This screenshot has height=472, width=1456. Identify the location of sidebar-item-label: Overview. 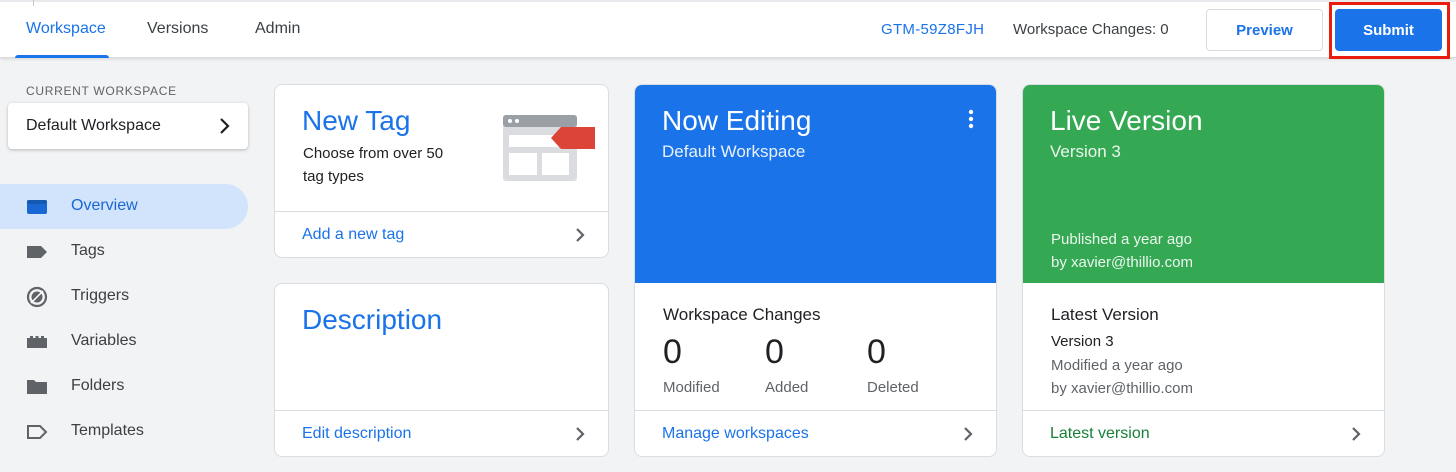
(104, 205).